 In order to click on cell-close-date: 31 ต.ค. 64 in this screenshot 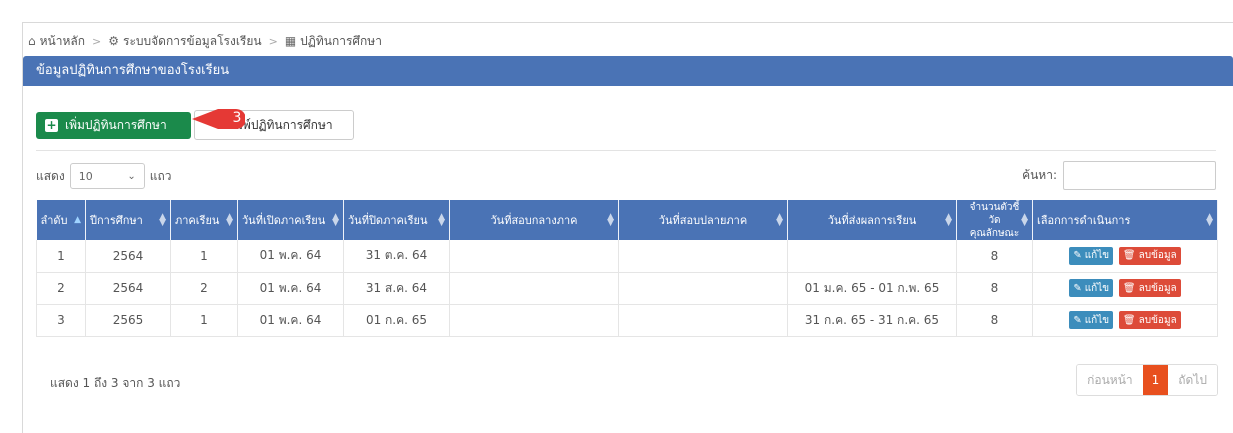, I will do `click(396, 256)`.